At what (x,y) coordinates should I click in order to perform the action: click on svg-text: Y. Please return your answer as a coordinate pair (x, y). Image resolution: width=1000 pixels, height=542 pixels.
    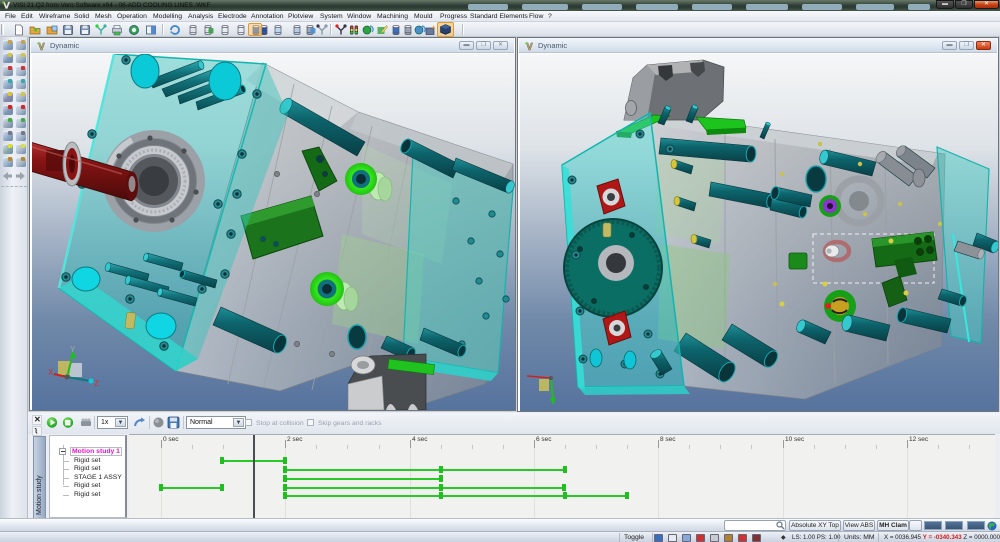
    Looking at the image, I should click on (73, 349).